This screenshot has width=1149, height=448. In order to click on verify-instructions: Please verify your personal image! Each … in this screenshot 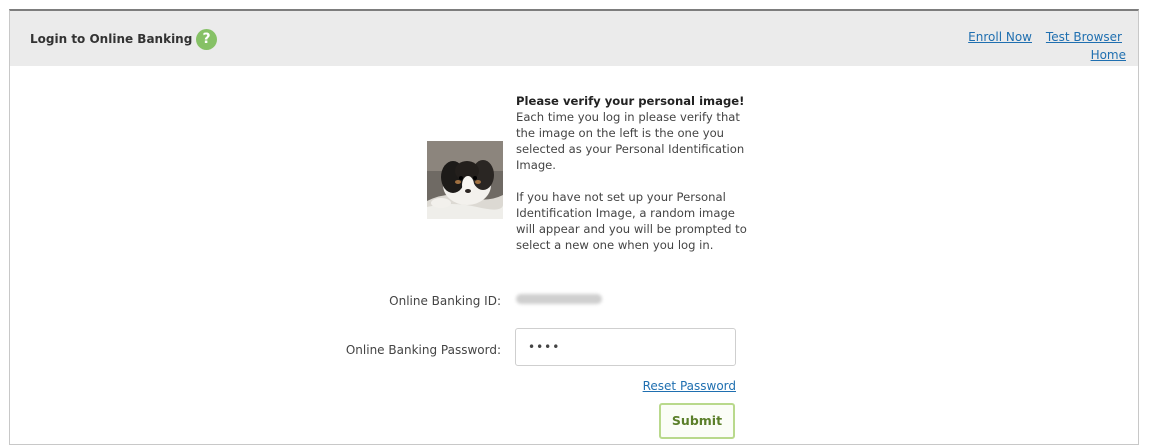, I will do `click(636, 181)`.